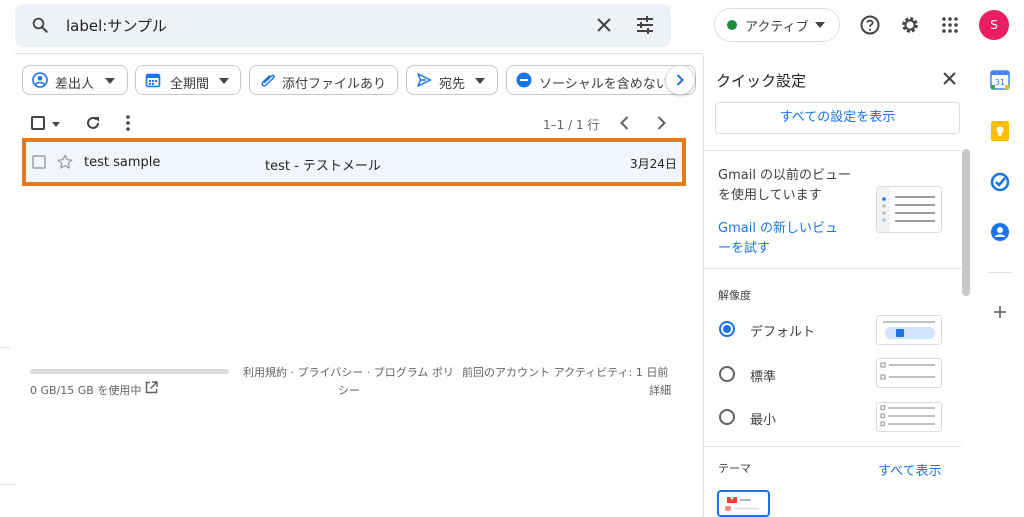 The image size is (1024, 517). What do you see at coordinates (1000, 312) in the screenshot?
I see `add-icon` at bounding box center [1000, 312].